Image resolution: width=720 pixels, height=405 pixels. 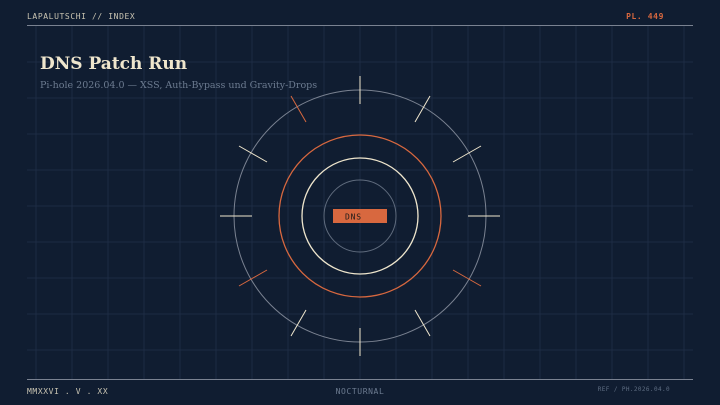 What do you see at coordinates (253, 278) in the screenshot?
I see `tick-left-lower-accent` at bounding box center [253, 278].